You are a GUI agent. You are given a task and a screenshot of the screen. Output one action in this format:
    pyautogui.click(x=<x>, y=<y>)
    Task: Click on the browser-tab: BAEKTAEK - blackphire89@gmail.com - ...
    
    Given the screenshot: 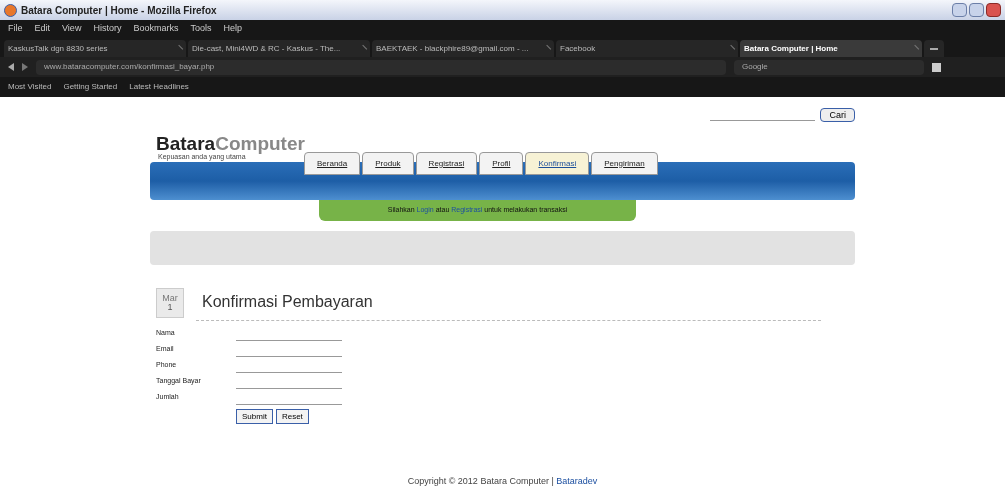 What is the action you would take?
    pyautogui.click(x=463, y=48)
    